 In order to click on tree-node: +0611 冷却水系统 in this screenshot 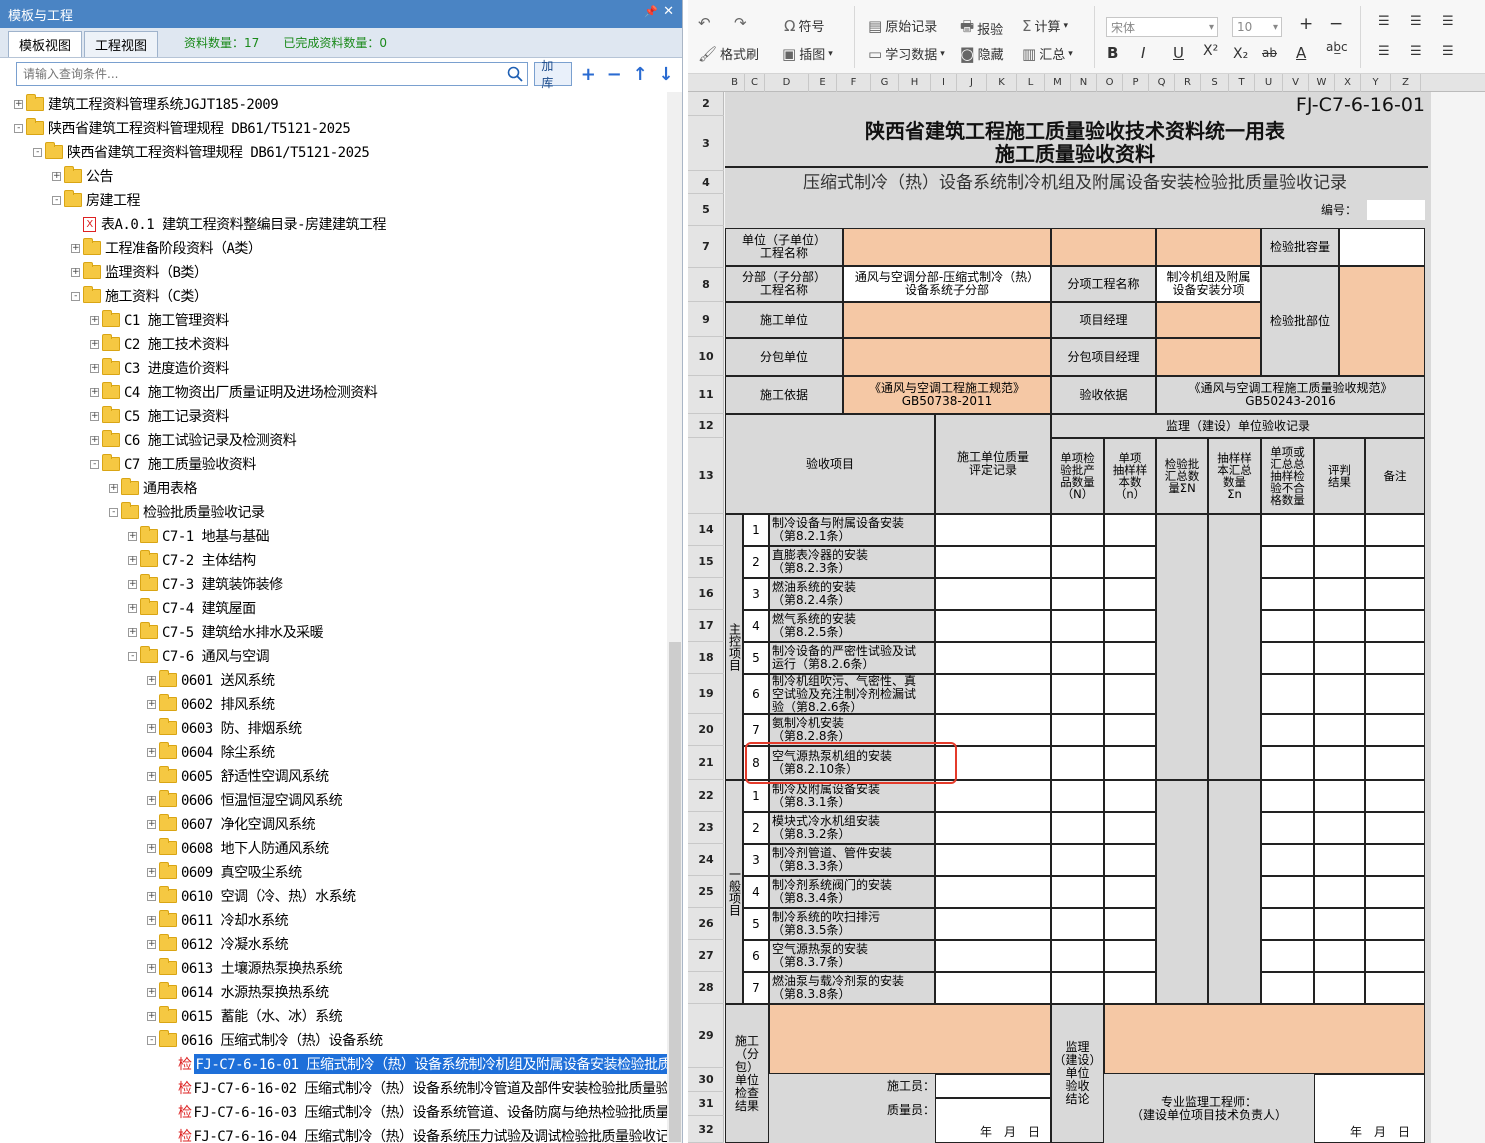, I will do `click(218, 920)`.